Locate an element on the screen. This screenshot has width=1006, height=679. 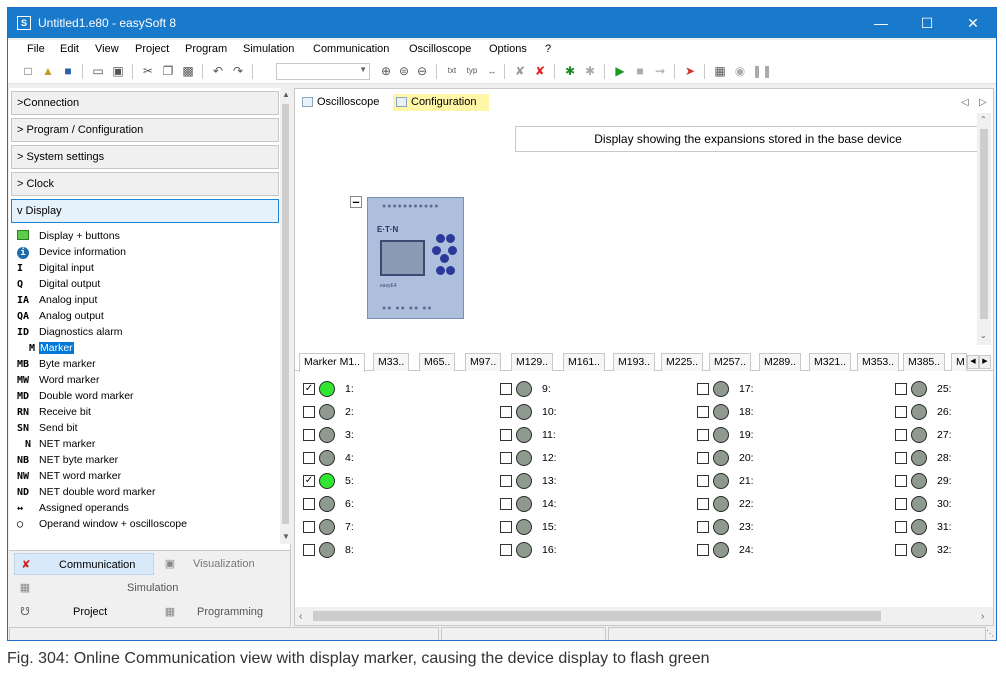
tree-item-net-marker: N NET marker is located at coordinates (56, 444).